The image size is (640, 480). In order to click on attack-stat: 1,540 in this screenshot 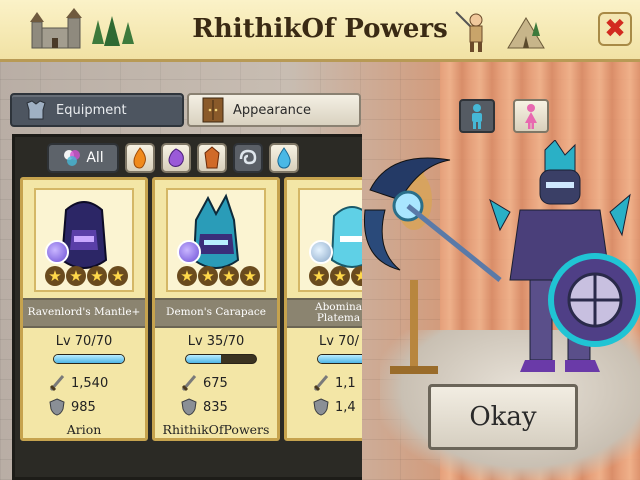, I will do `click(99, 383)`.